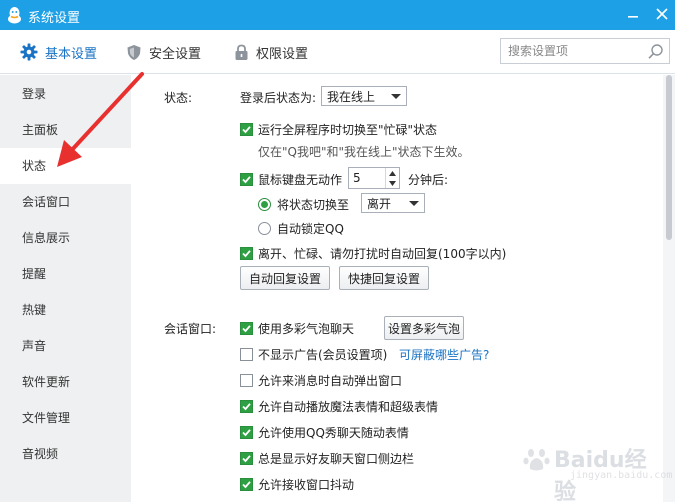 Image resolution: width=675 pixels, height=502 pixels. Describe the element at coordinates (633, 14) in the screenshot. I see `minimize-button` at that location.